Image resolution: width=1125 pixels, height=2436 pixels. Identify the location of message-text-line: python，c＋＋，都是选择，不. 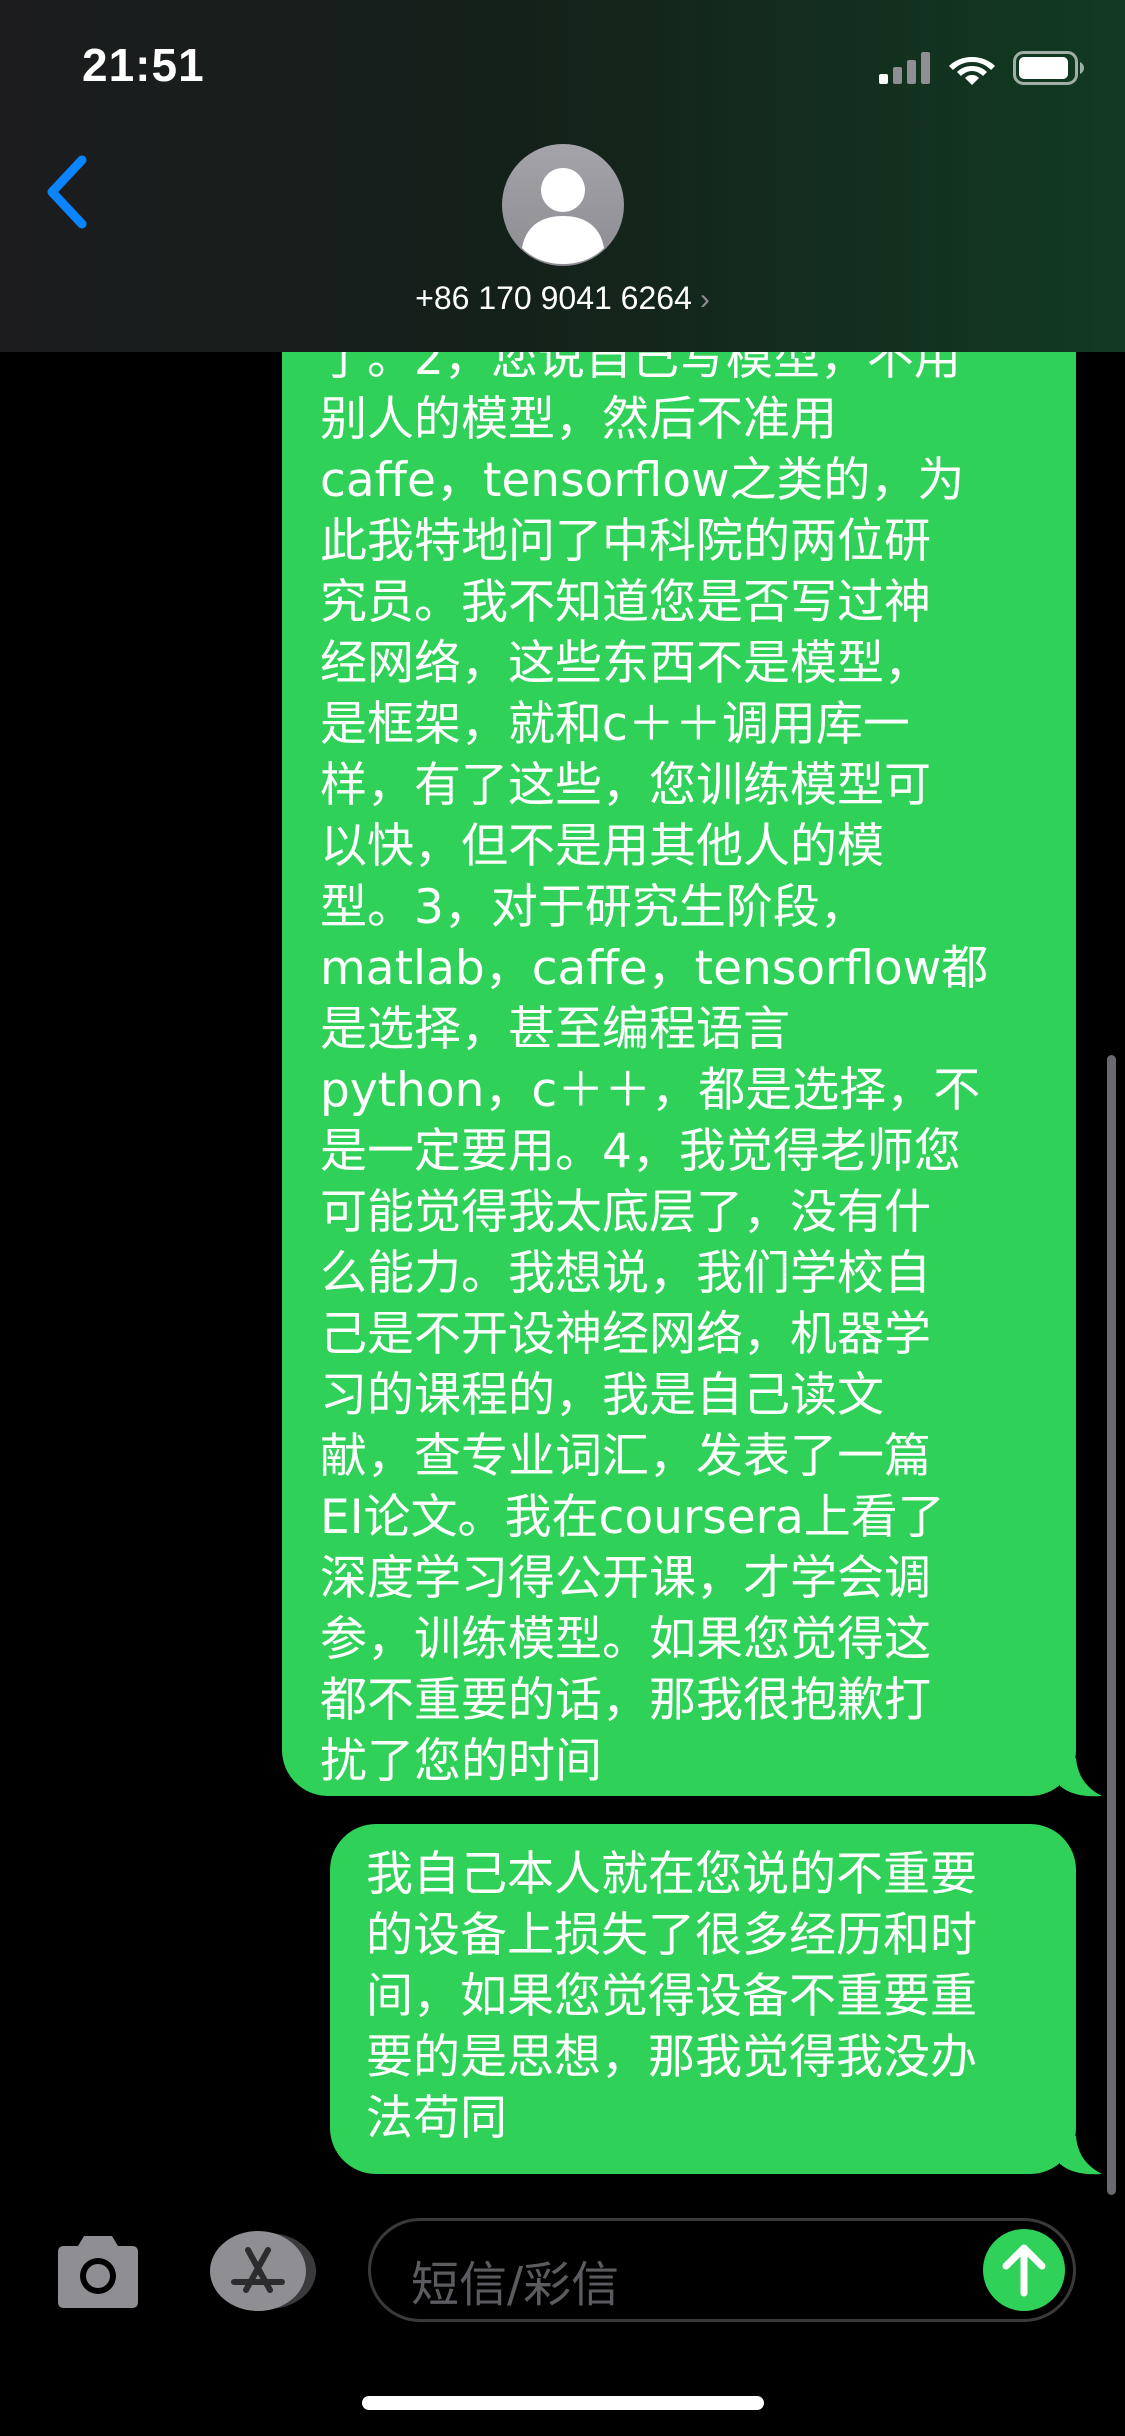
(650, 1090).